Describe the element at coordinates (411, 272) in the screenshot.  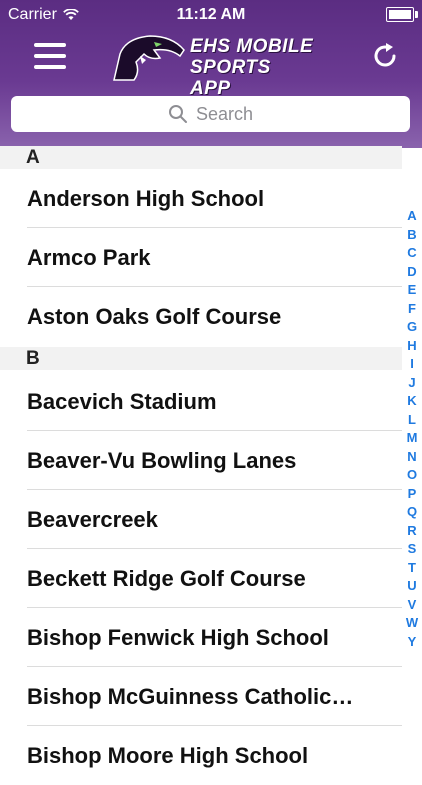
I see `index-letter: D` at that location.